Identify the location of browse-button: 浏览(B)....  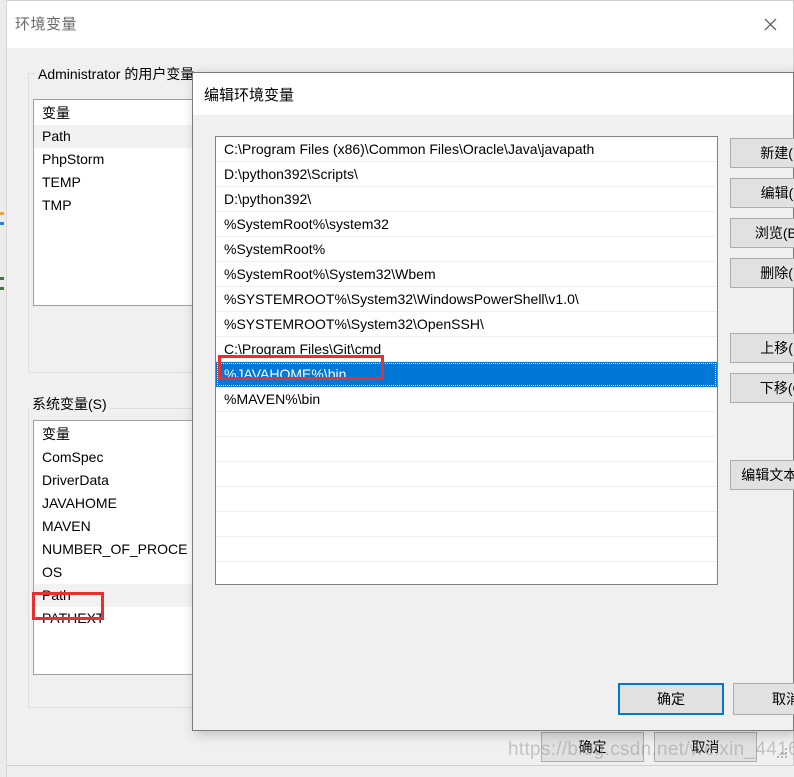
(762, 233).